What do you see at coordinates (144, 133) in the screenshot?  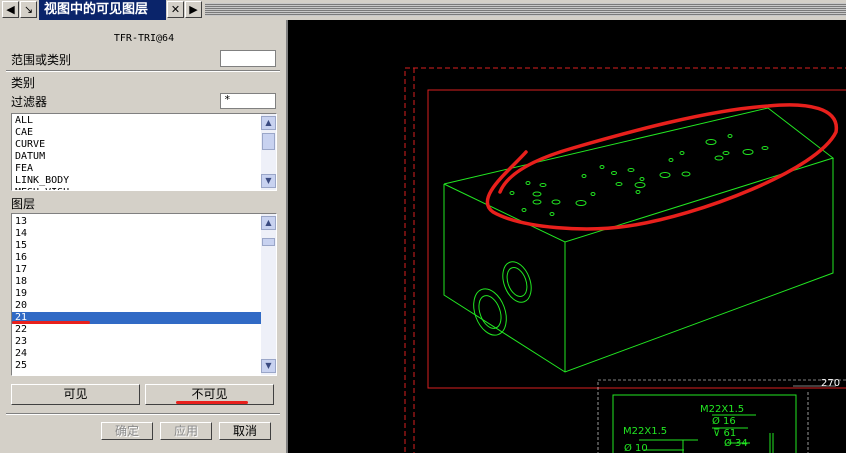 I see `category-list-item: CAE` at bounding box center [144, 133].